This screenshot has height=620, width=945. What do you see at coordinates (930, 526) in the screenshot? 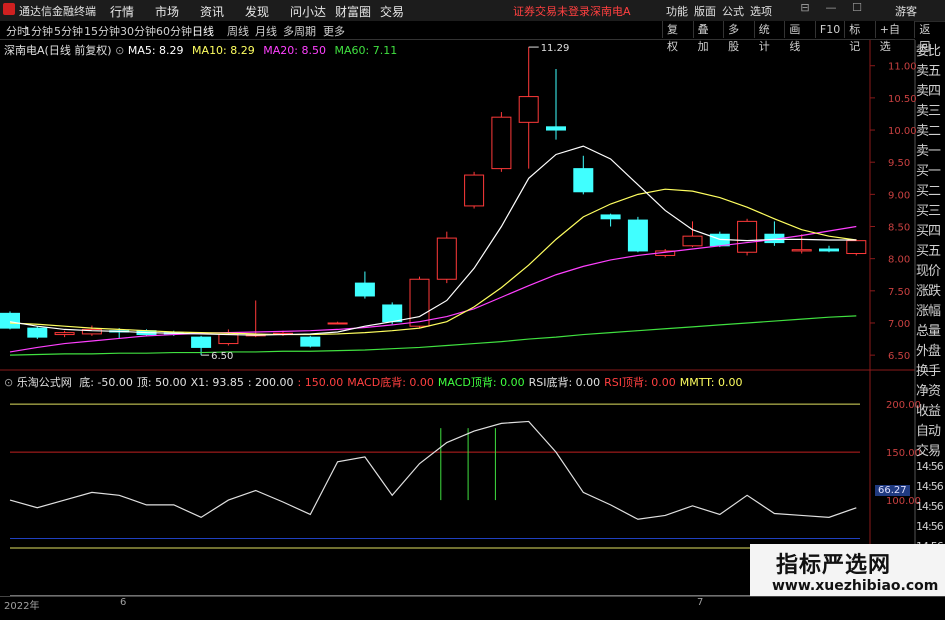
I see `quote-panel-item-24: 14:56` at bounding box center [930, 526].